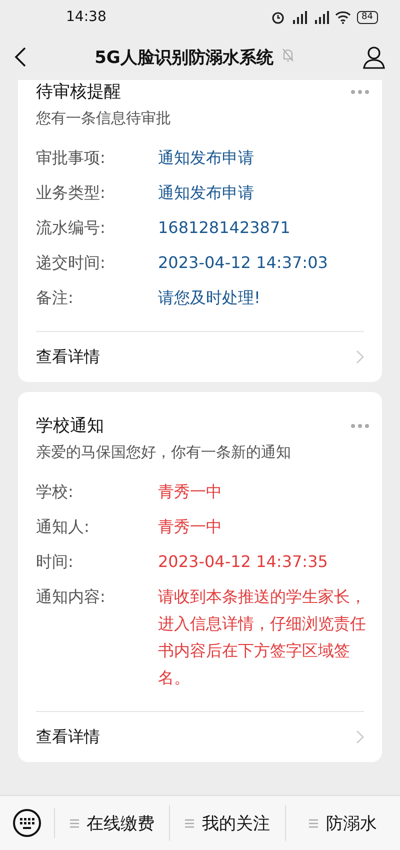  Describe the element at coordinates (71, 228) in the screenshot. I see `field-label: 流水编号:` at that location.